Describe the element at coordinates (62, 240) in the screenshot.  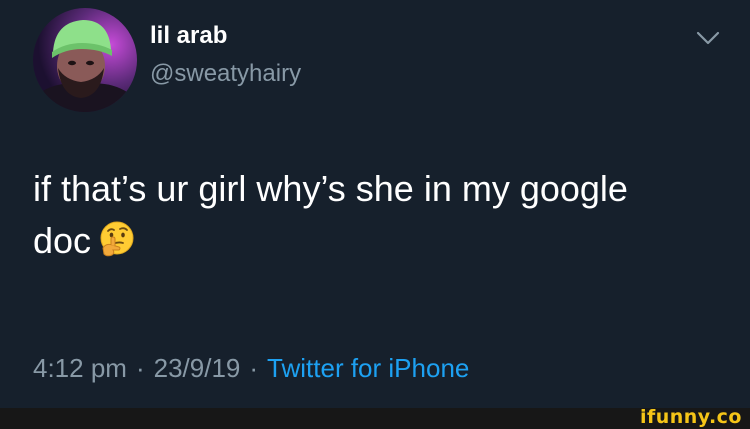
I see `tweet-text-word: doc` at that location.